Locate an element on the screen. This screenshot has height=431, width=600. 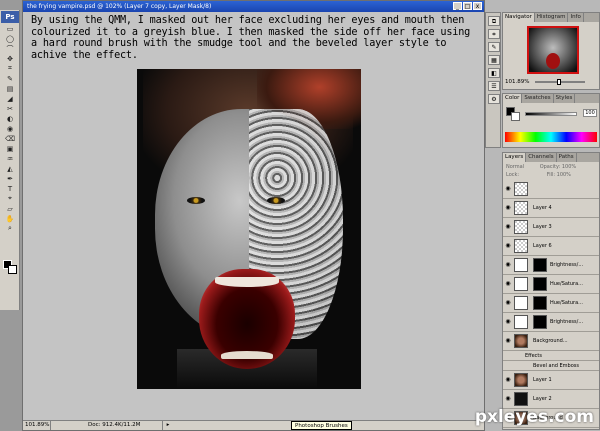
layers-tabs: Layers Channels Paths is located at coordinates (551, 157).